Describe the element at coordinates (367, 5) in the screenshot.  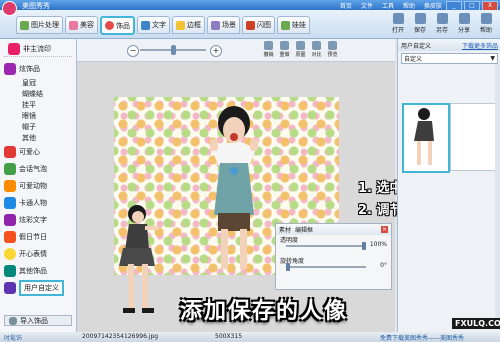
I see `menu-file: 文件` at that location.